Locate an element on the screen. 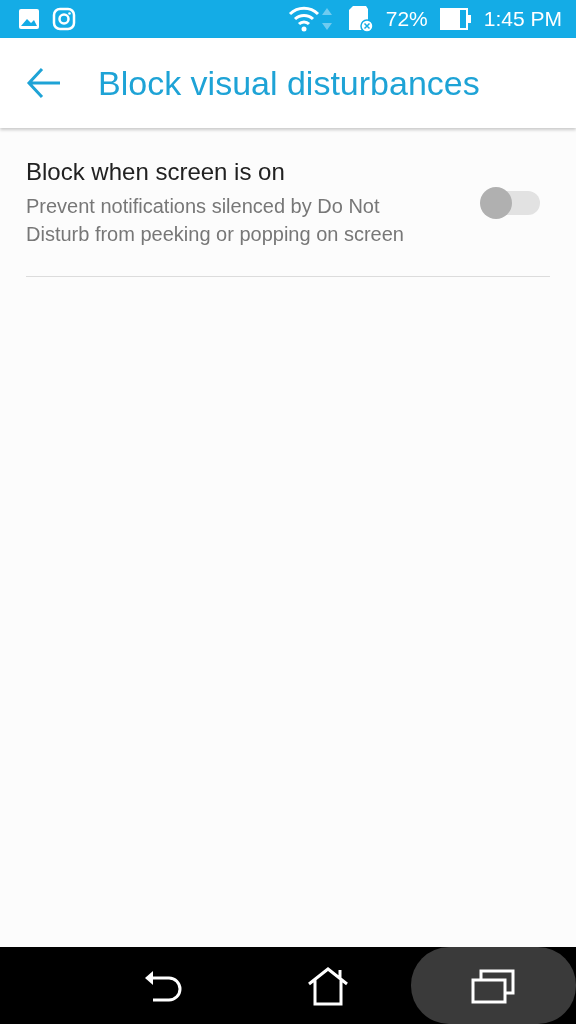 The width and height of the screenshot is (576, 1024). setting-title: Block when screen is on is located at coordinates (156, 172).